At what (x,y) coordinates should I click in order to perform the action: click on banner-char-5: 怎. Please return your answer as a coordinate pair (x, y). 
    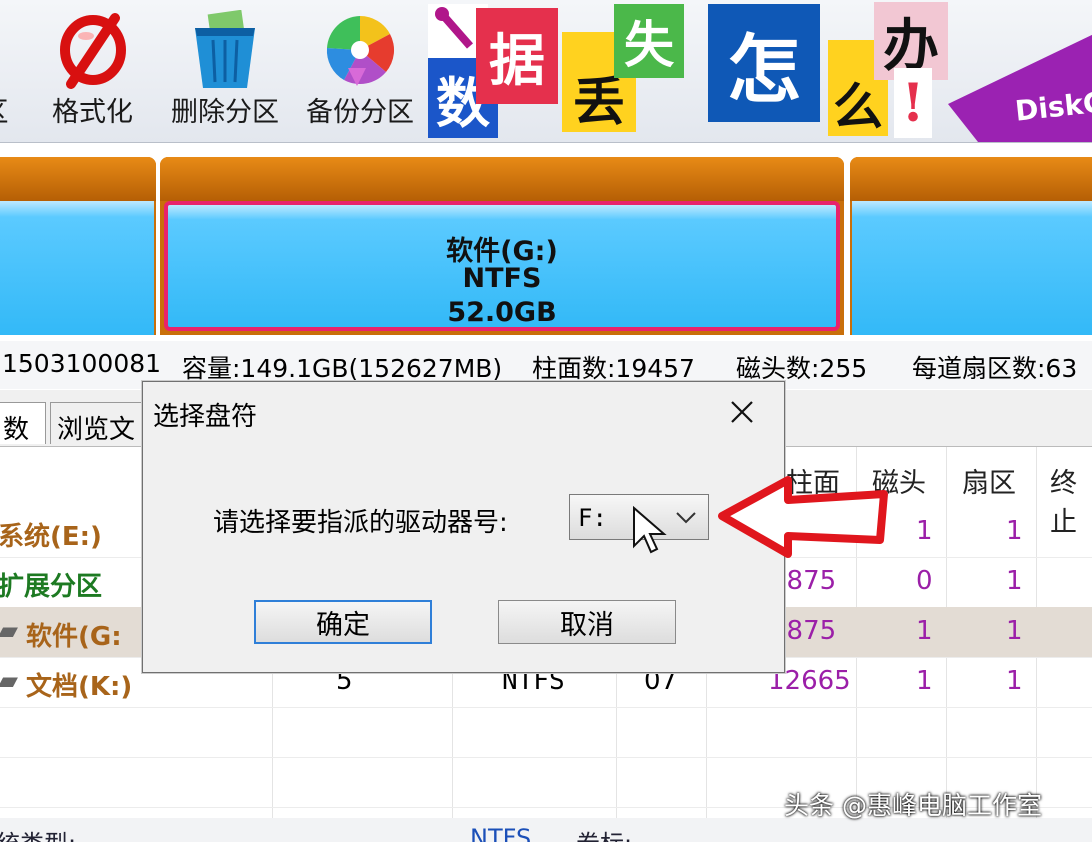
    Looking at the image, I should click on (764, 63).